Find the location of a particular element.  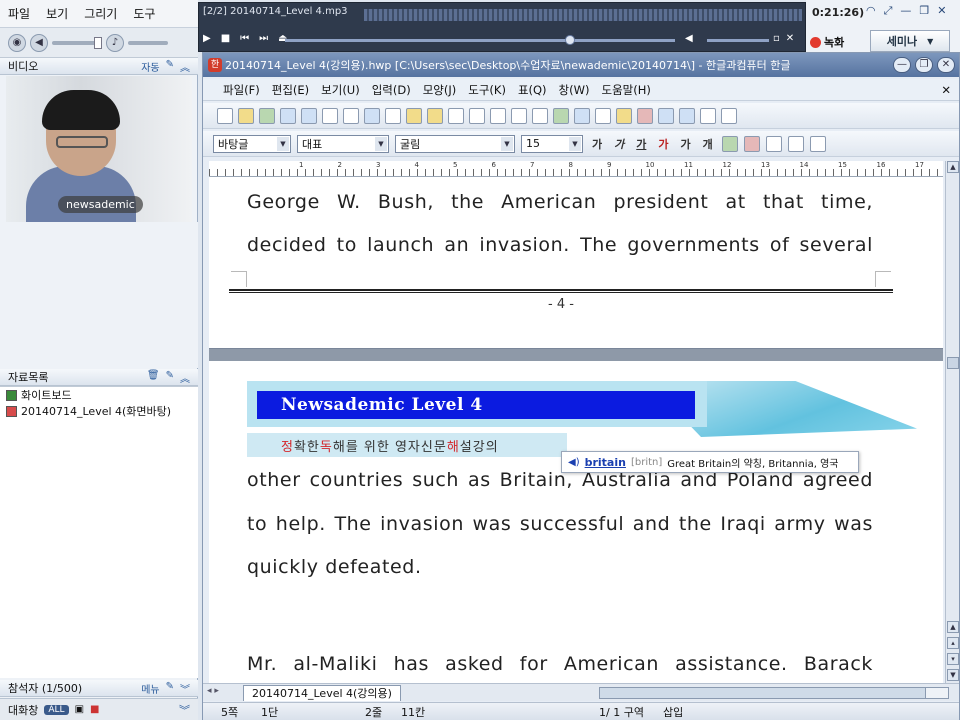

hwp-menu-view: 보기(U) is located at coordinates (340, 90).